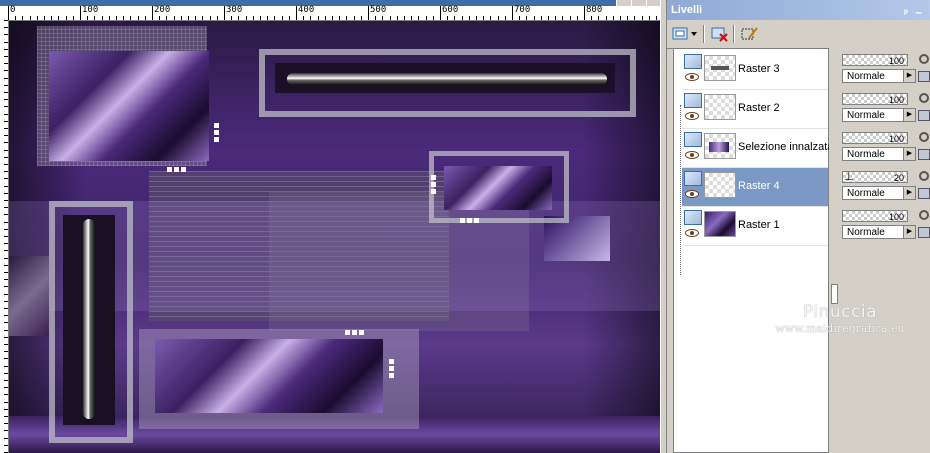  Describe the element at coordinates (13, 10) in the screenshot. I see `ruler-label: 0` at that location.